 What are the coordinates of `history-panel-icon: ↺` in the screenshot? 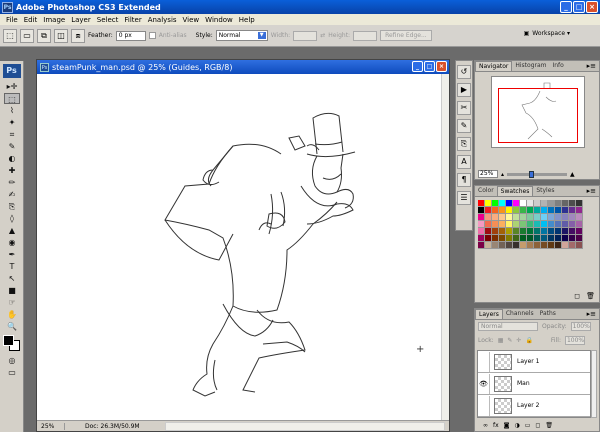 It's located at (464, 72).